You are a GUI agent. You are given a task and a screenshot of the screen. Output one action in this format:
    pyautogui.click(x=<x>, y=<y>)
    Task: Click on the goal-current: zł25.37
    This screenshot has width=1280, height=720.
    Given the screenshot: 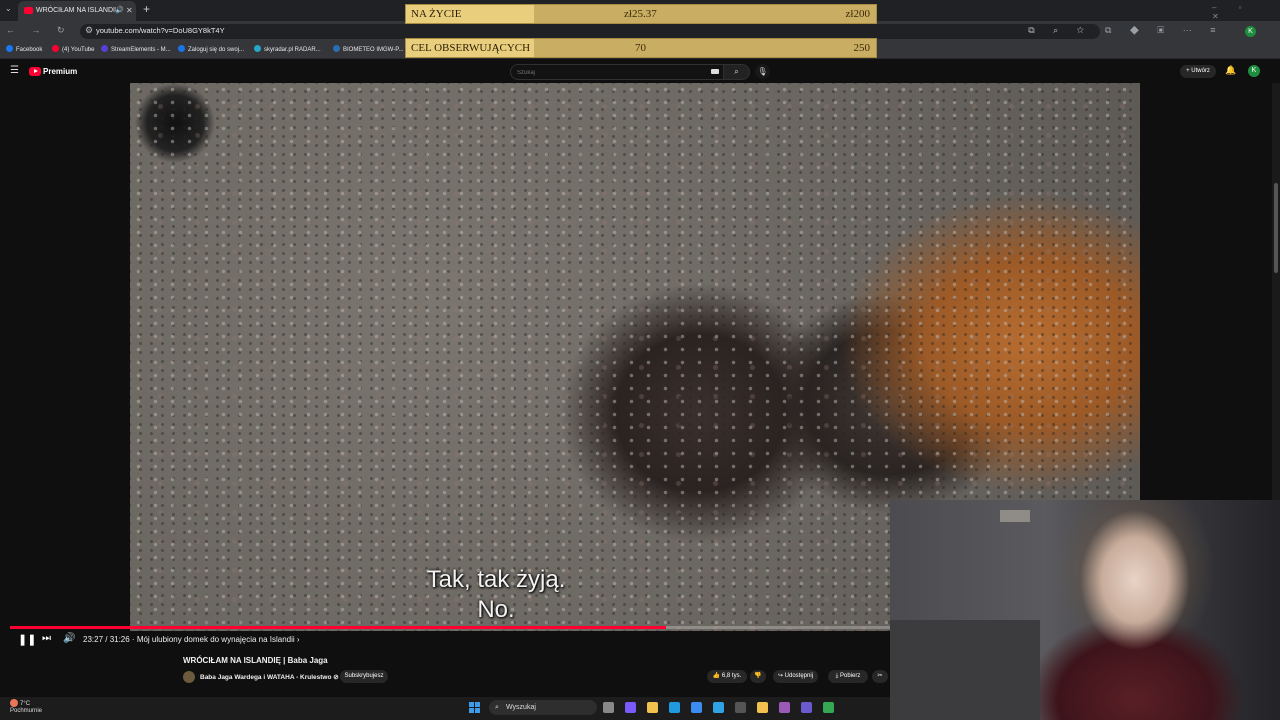 What is the action you would take?
    pyautogui.click(x=640, y=14)
    